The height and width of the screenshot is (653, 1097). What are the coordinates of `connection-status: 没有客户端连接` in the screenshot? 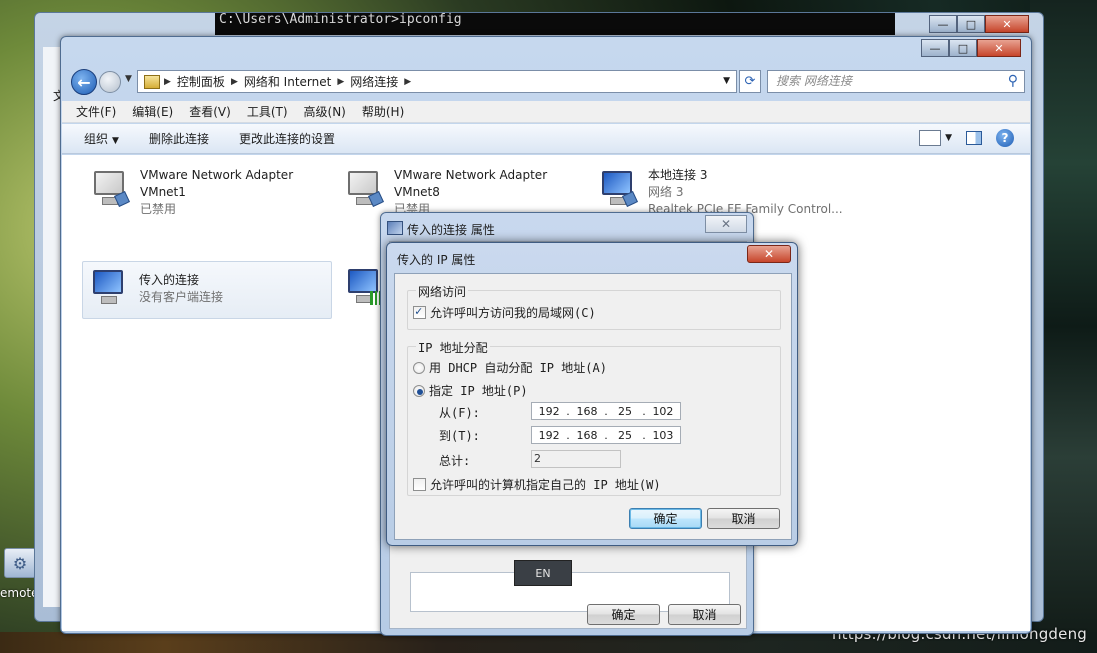 It's located at (181, 297).